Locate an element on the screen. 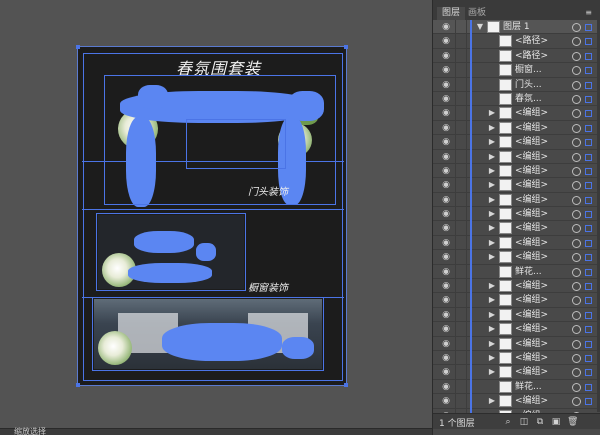 The image size is (600, 435). layer-name: 图层 1 is located at coordinates (516, 27).